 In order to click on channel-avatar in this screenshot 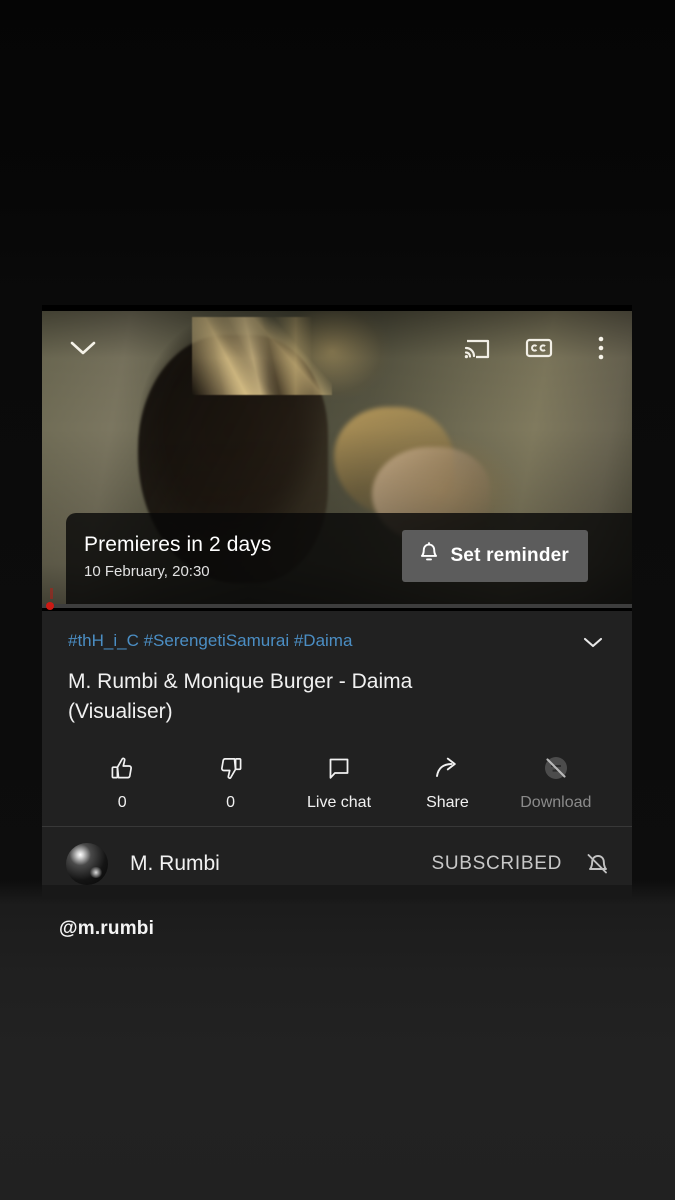, I will do `click(87, 863)`.